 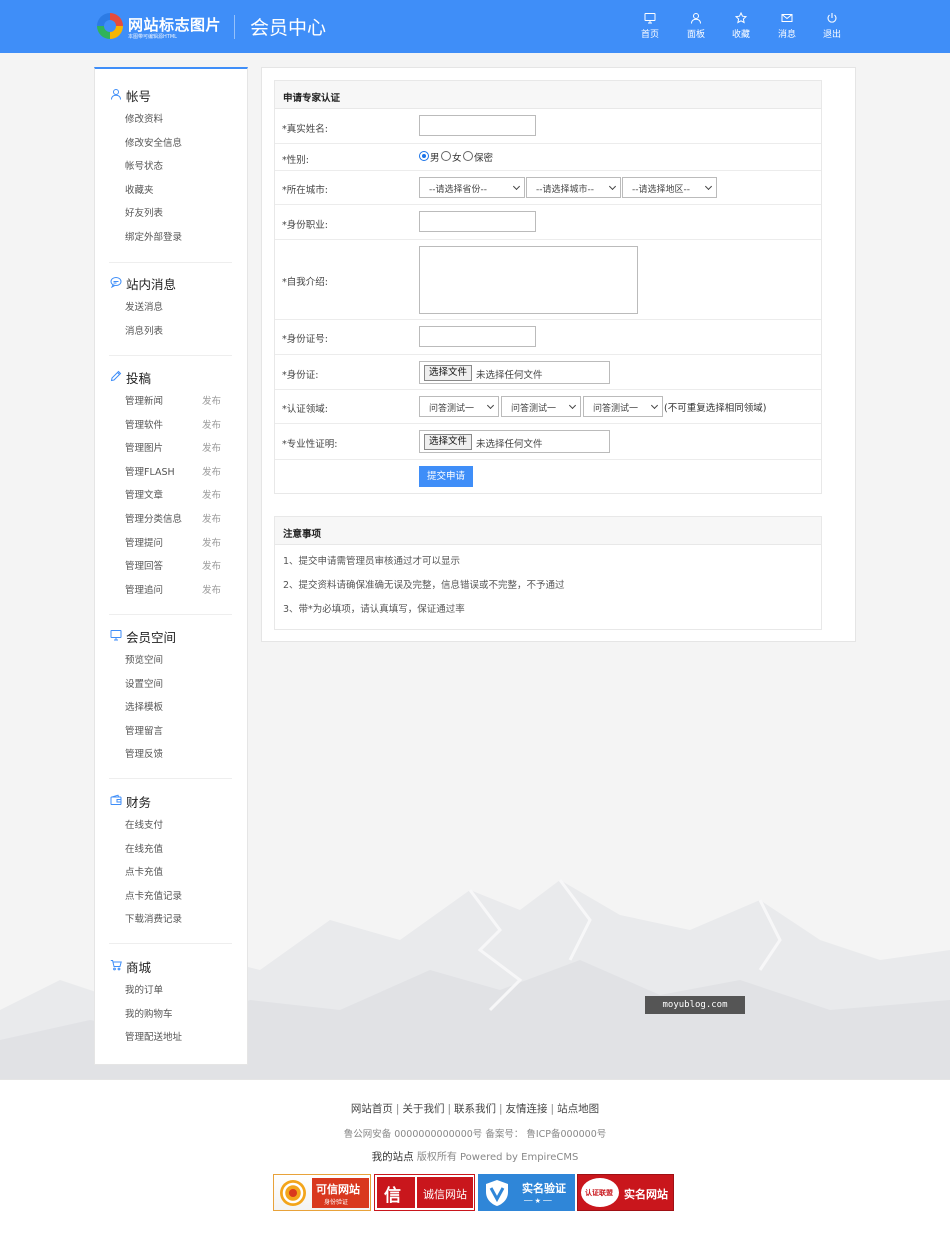 I want to click on nav-favorites: 收藏, so click(x=741, y=26).